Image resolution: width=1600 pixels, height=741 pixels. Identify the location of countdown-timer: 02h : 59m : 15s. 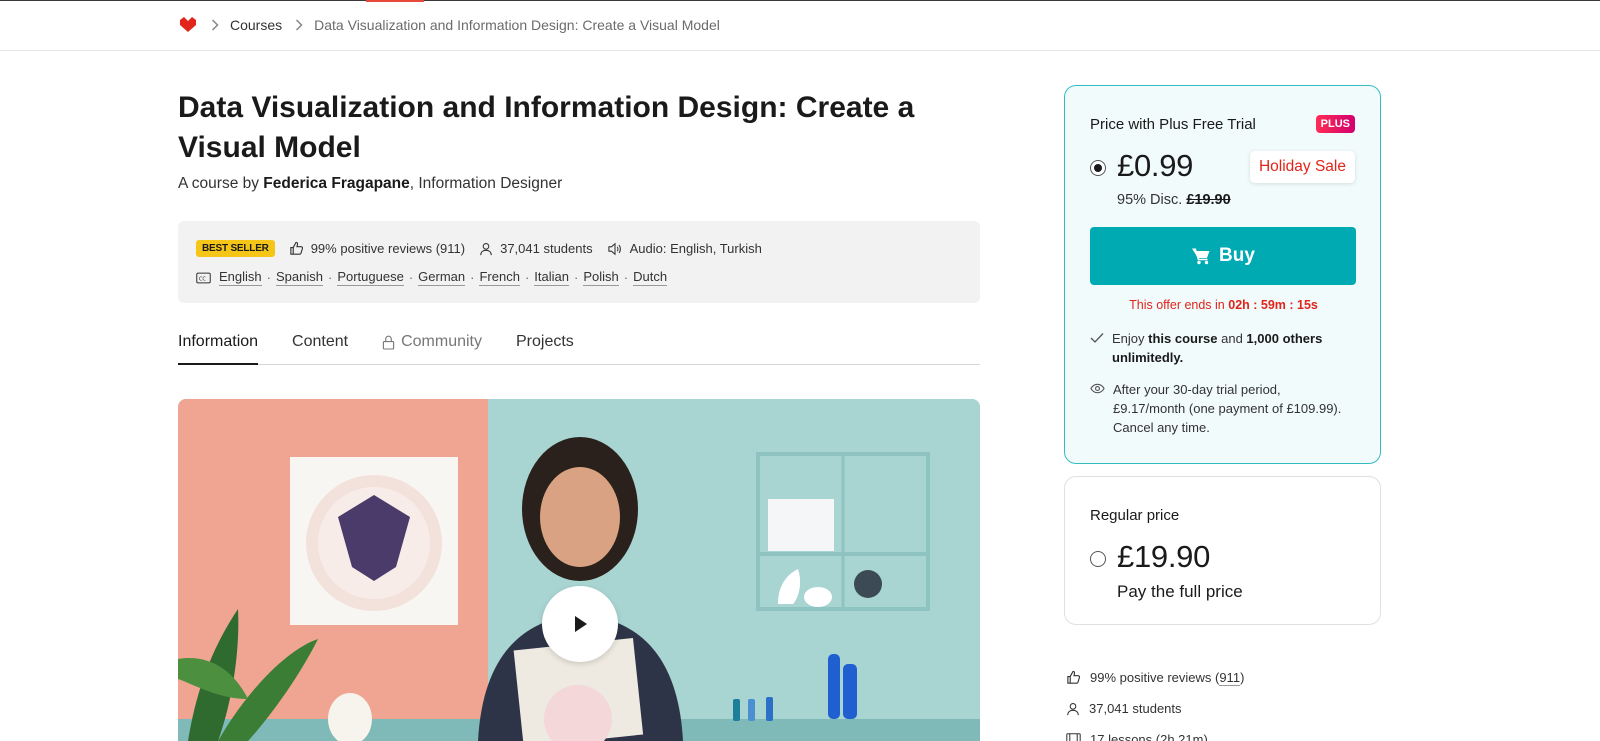
(1273, 305).